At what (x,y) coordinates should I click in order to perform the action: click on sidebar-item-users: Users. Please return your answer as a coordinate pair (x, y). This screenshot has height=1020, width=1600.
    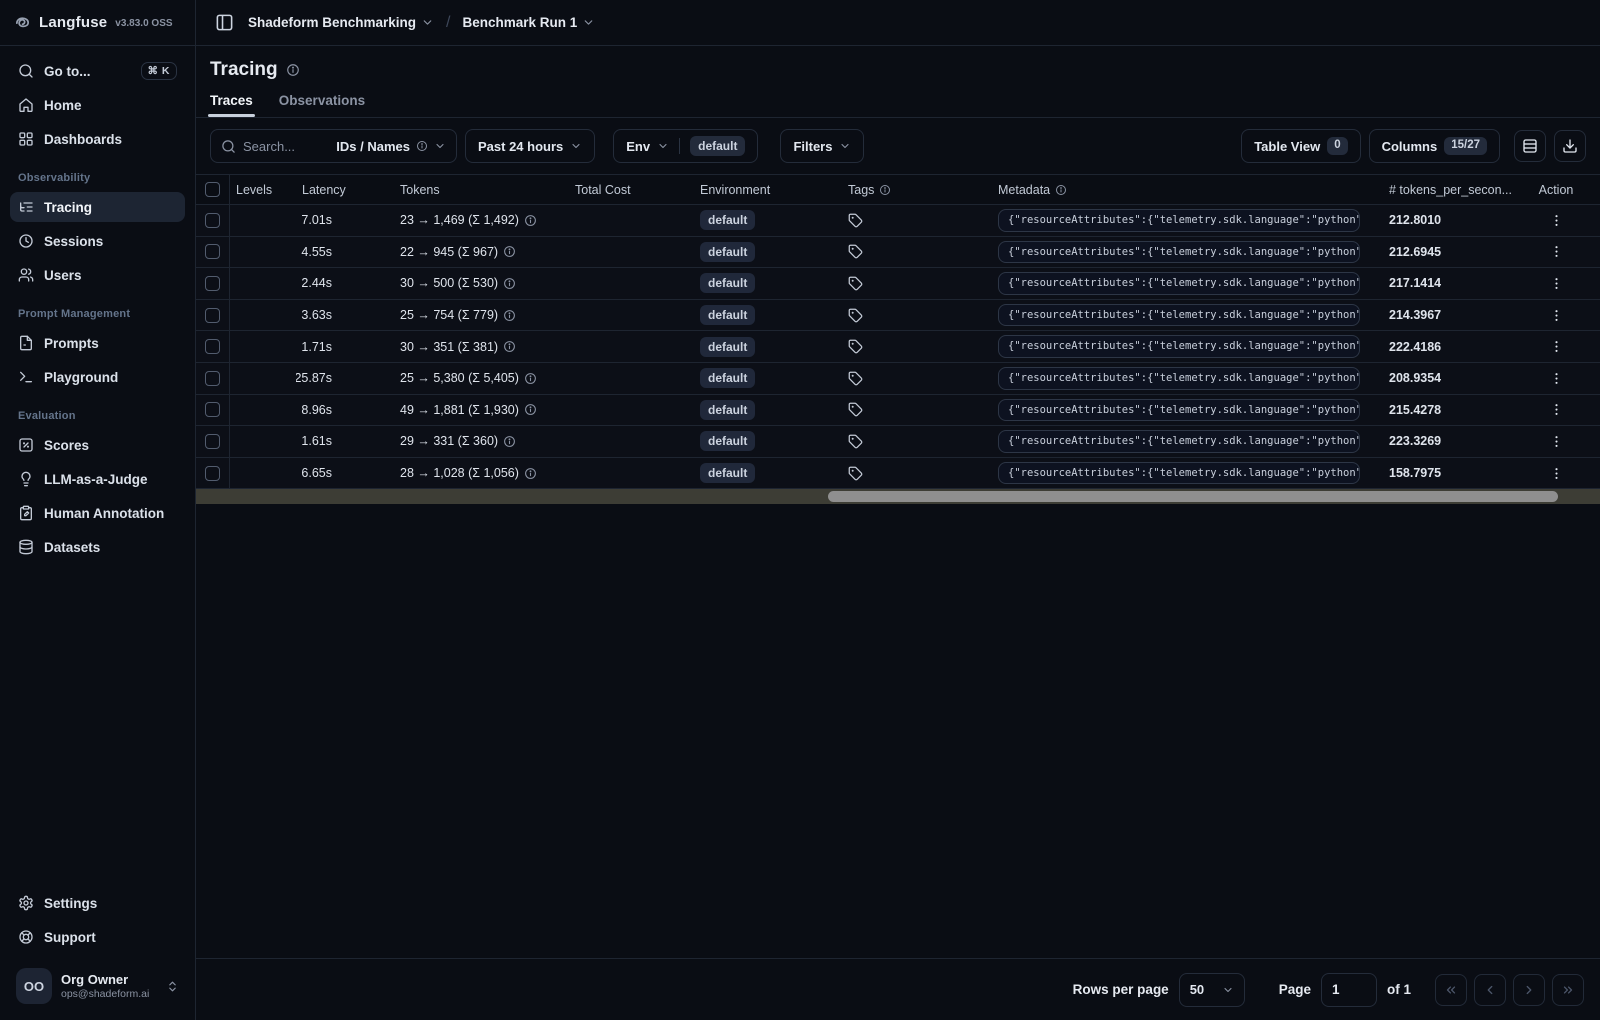
    Looking at the image, I should click on (97, 275).